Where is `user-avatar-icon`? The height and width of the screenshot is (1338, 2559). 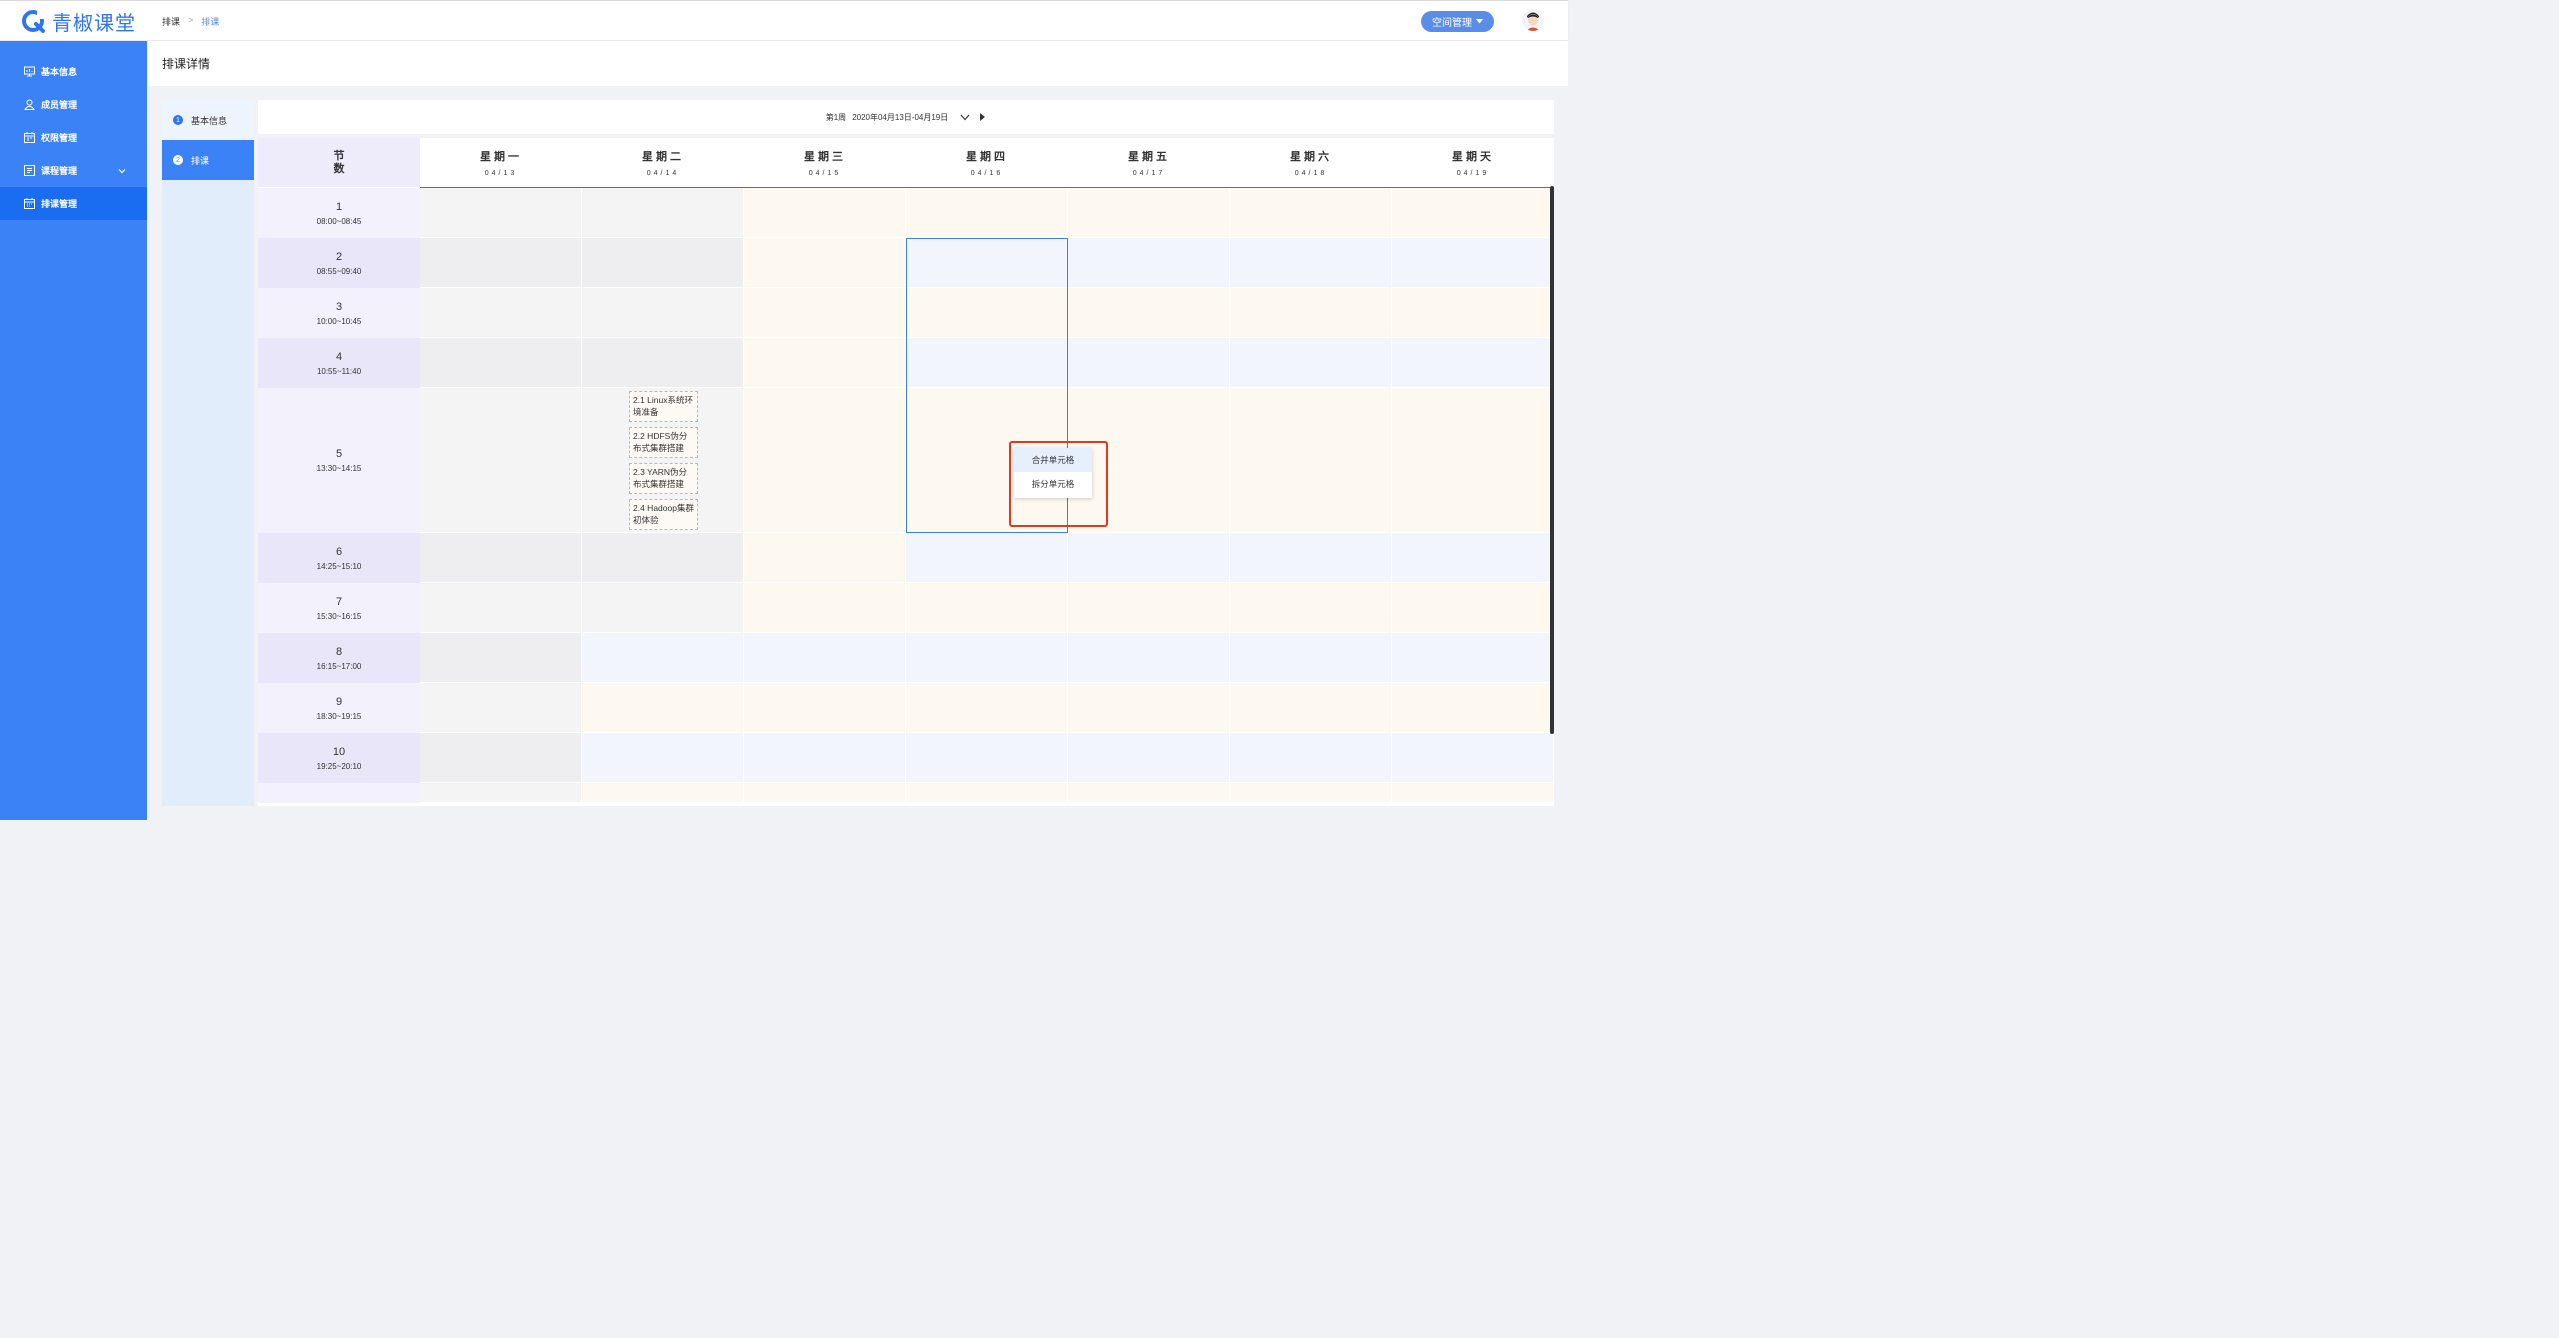
user-avatar-icon is located at coordinates (1533, 20).